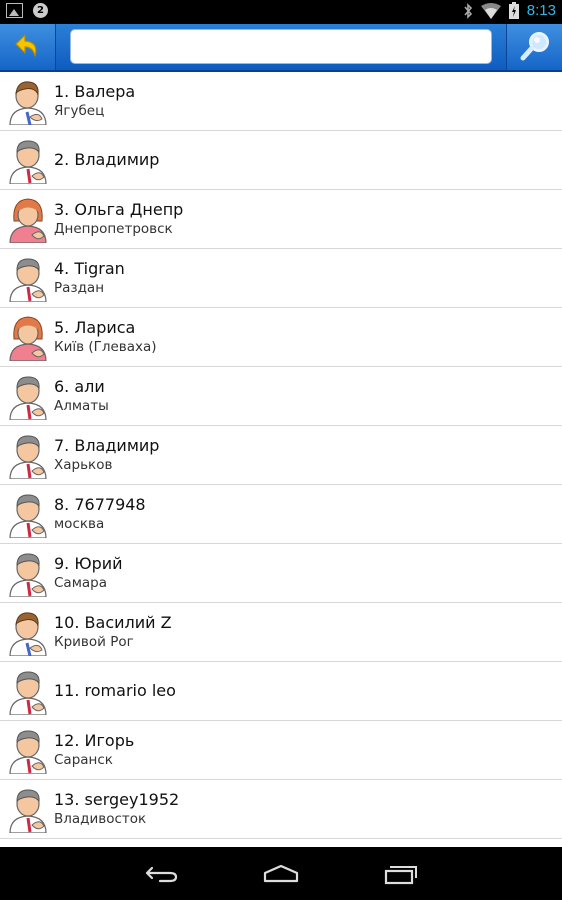  What do you see at coordinates (83, 465) in the screenshot?
I see `contact-city: Харьков` at bounding box center [83, 465].